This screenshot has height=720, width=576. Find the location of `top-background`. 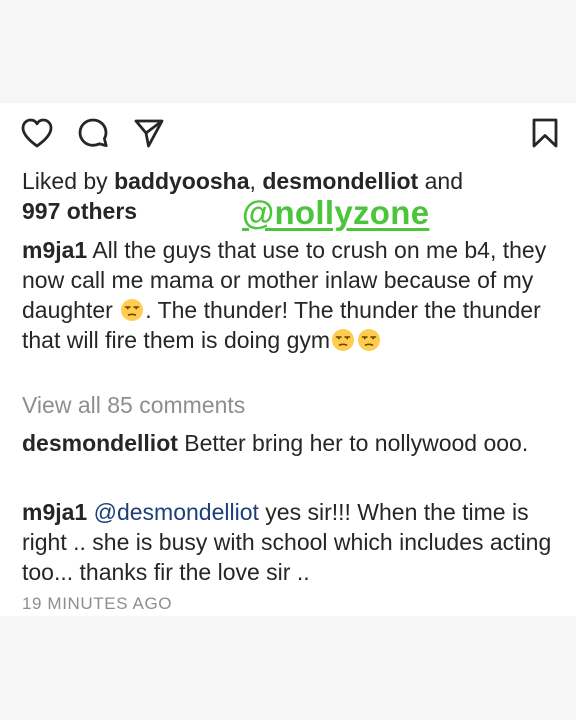

top-background is located at coordinates (288, 51).